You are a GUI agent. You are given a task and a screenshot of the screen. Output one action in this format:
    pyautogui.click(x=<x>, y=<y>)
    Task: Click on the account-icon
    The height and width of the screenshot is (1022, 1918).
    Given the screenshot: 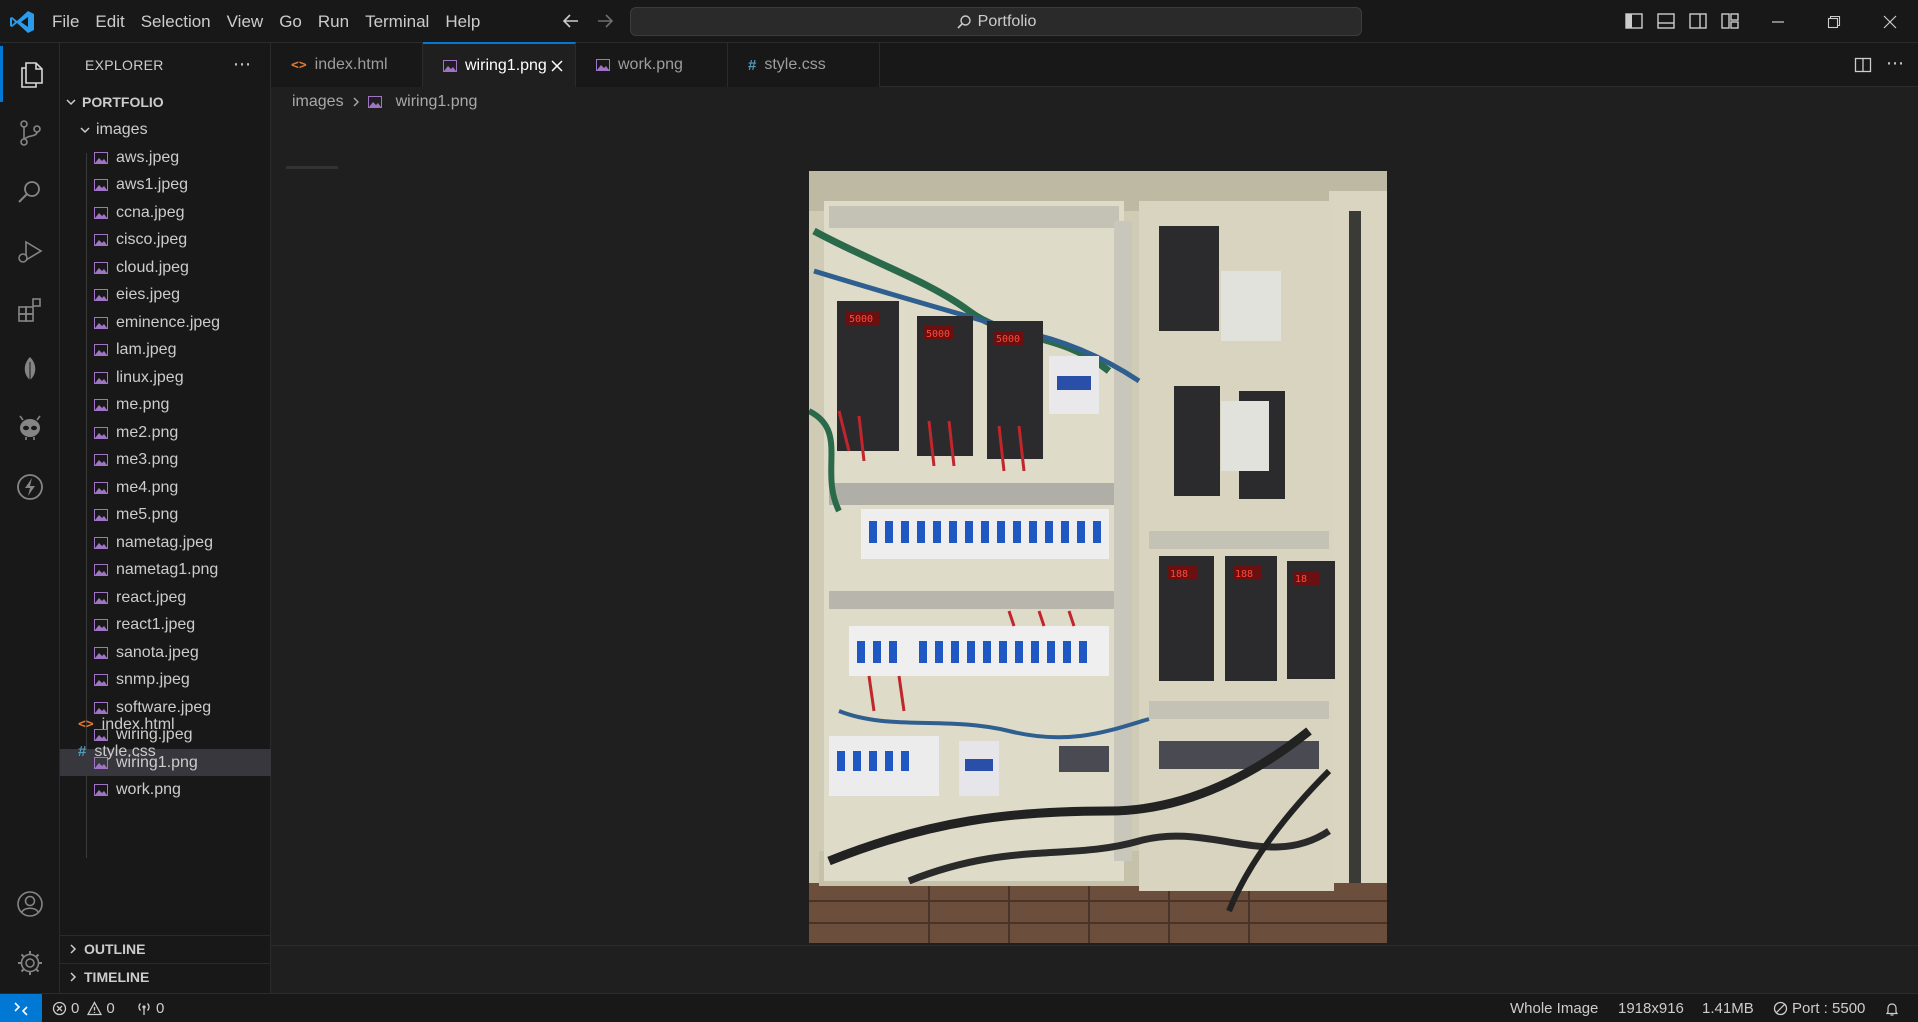 What is the action you would take?
    pyautogui.click(x=30, y=904)
    